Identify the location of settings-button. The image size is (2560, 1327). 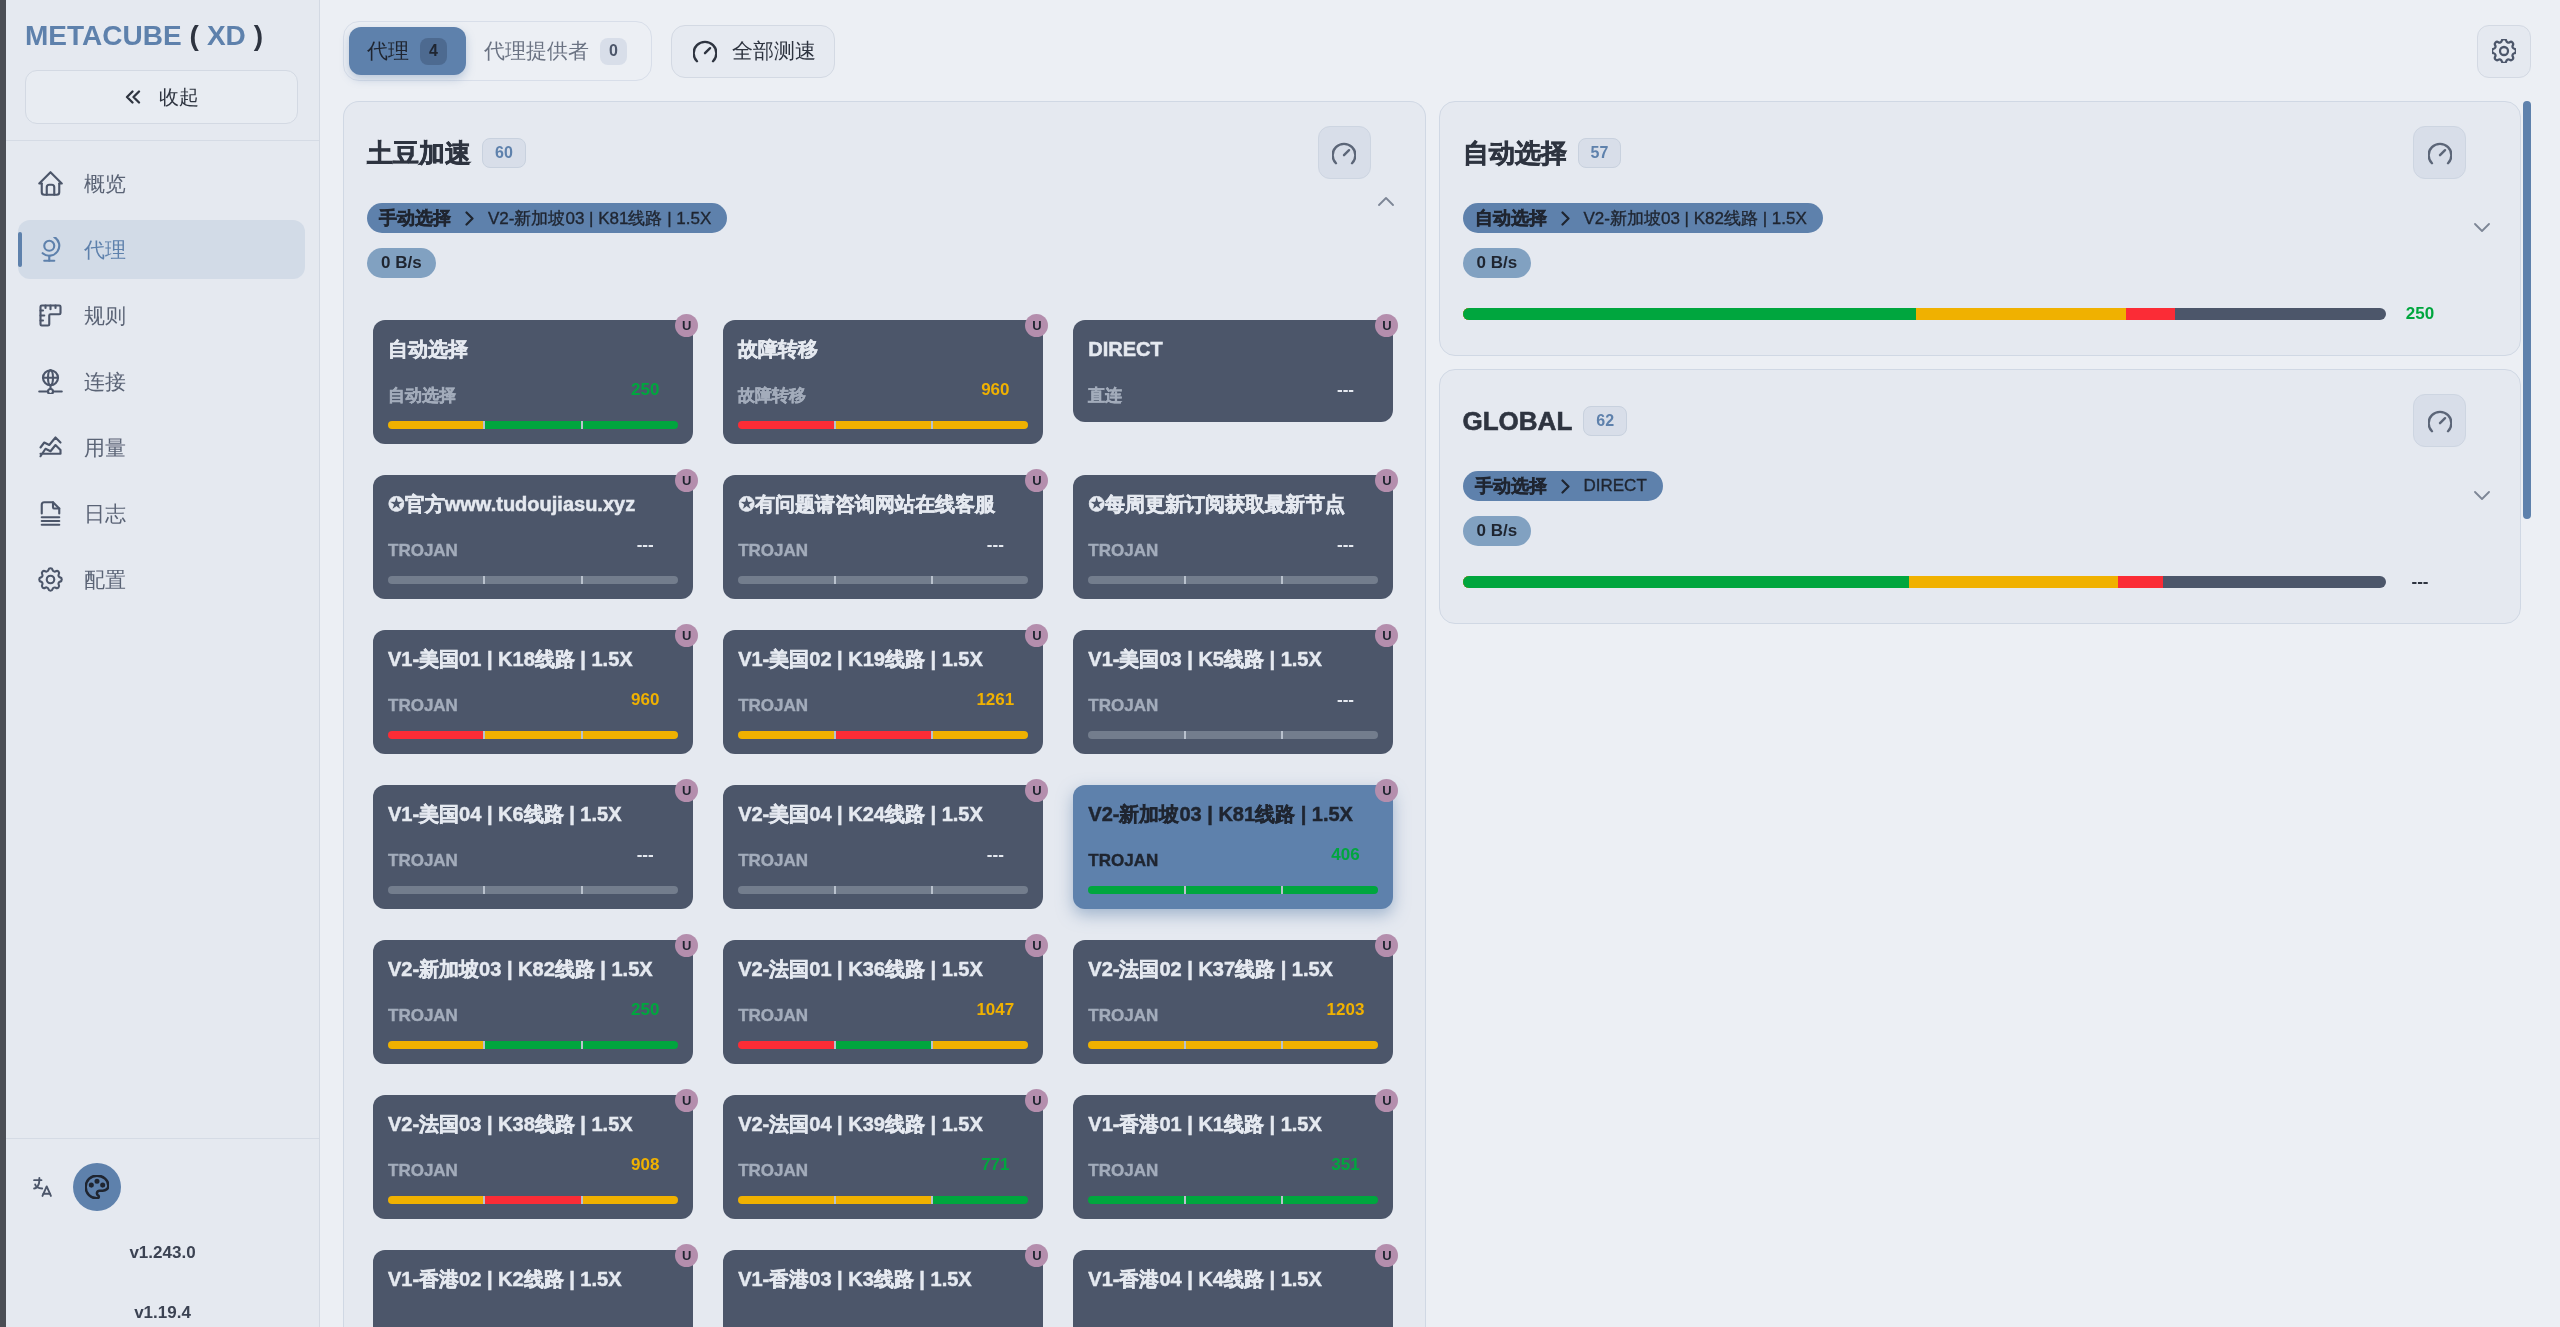
(2504, 51).